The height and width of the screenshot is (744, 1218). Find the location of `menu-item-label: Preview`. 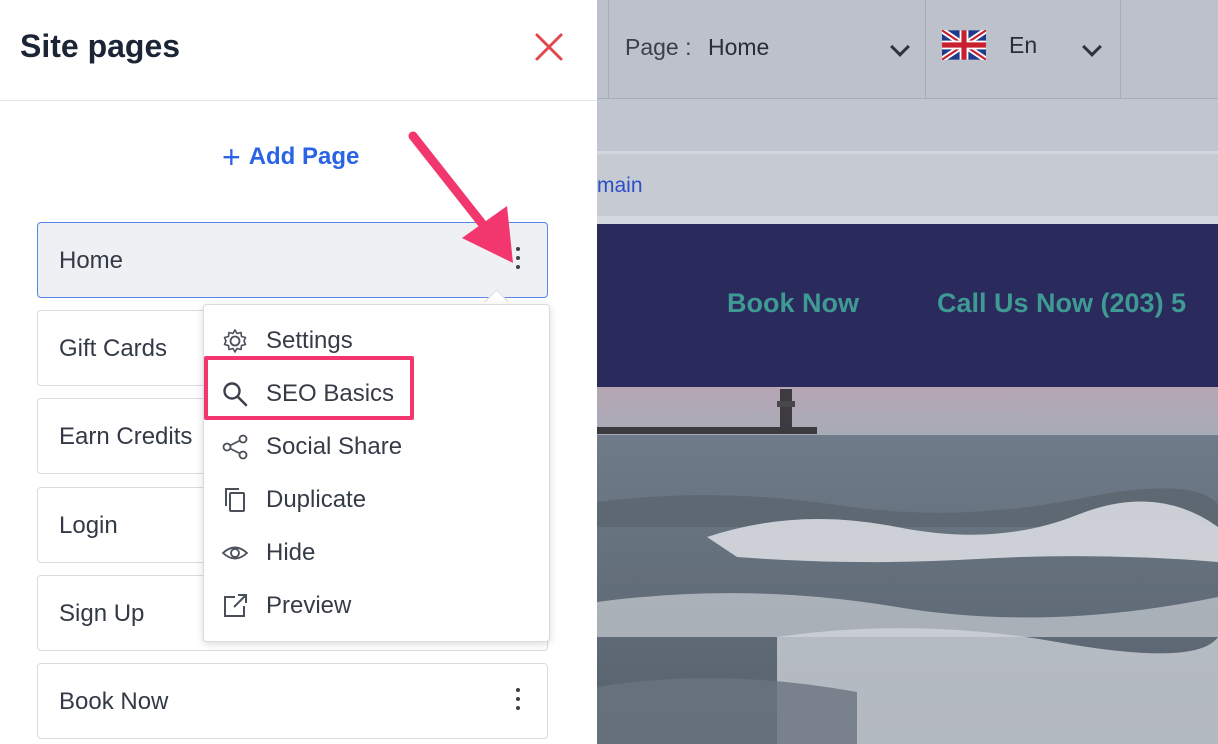

menu-item-label: Preview is located at coordinates (309, 605).